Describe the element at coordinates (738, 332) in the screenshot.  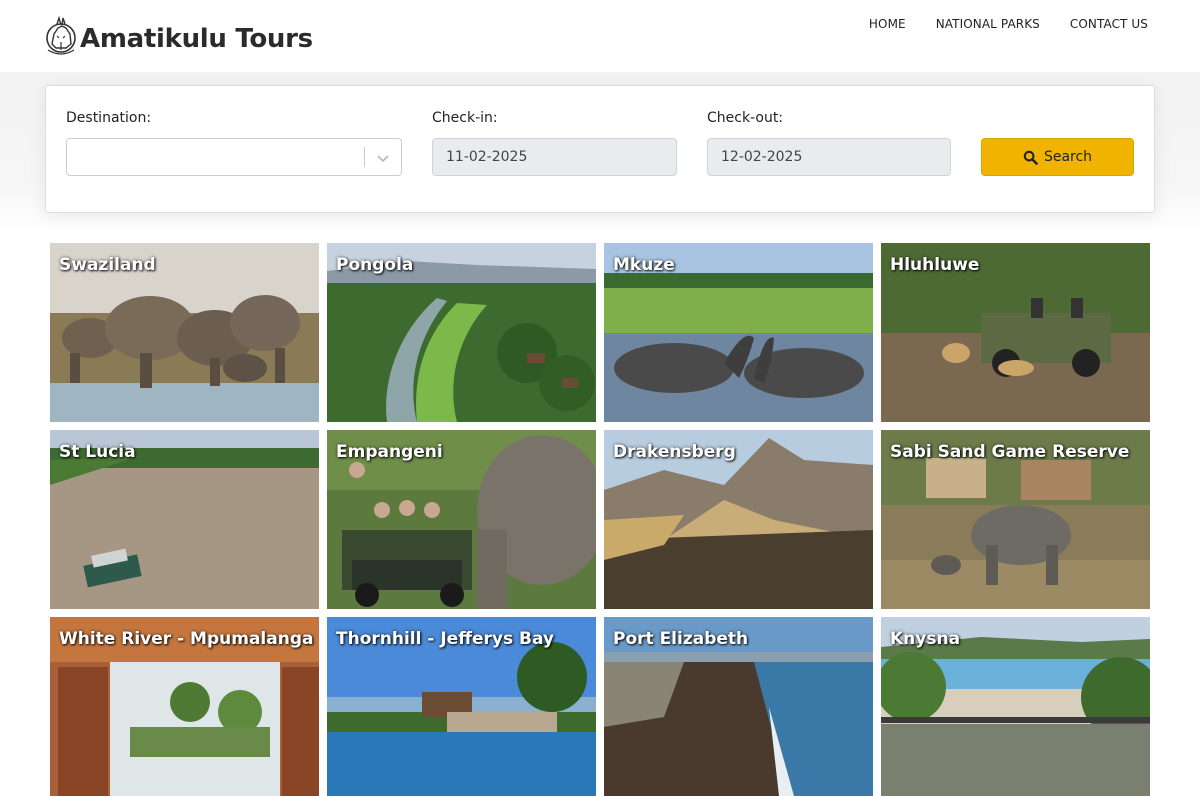
I see `destination-tile-mkuze: Mkuze` at that location.